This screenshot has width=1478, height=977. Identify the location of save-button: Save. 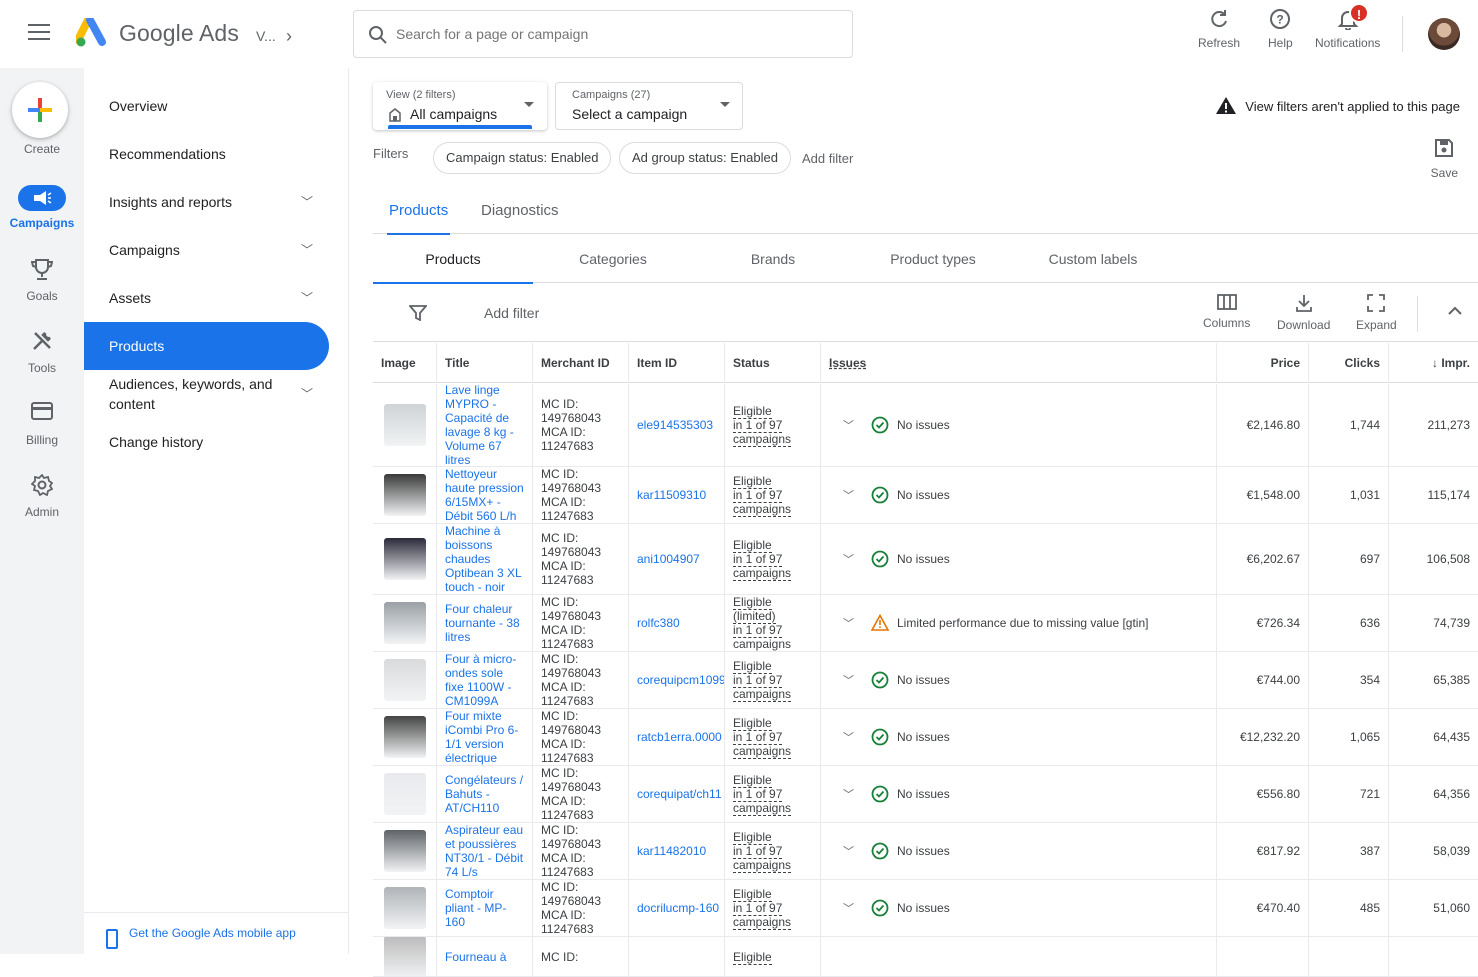
(1444, 159).